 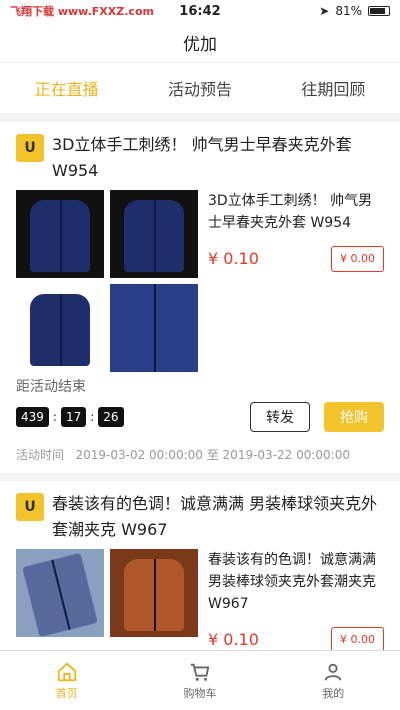 What do you see at coordinates (73, 417) in the screenshot?
I see `countdown-minutes: 17` at bounding box center [73, 417].